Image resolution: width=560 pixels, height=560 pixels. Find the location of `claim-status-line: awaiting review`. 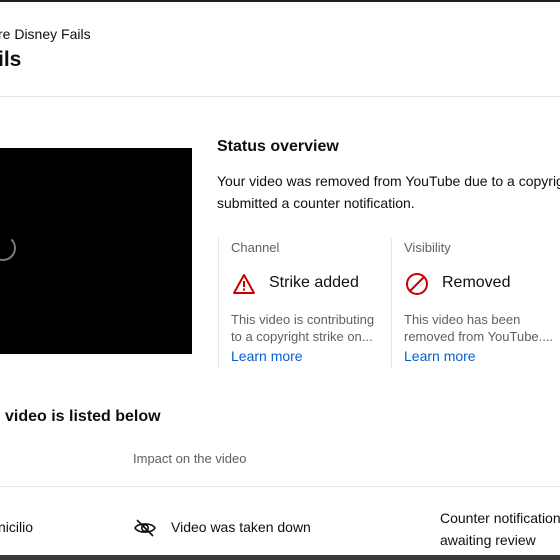

claim-status-line: awaiting review is located at coordinates (488, 540).